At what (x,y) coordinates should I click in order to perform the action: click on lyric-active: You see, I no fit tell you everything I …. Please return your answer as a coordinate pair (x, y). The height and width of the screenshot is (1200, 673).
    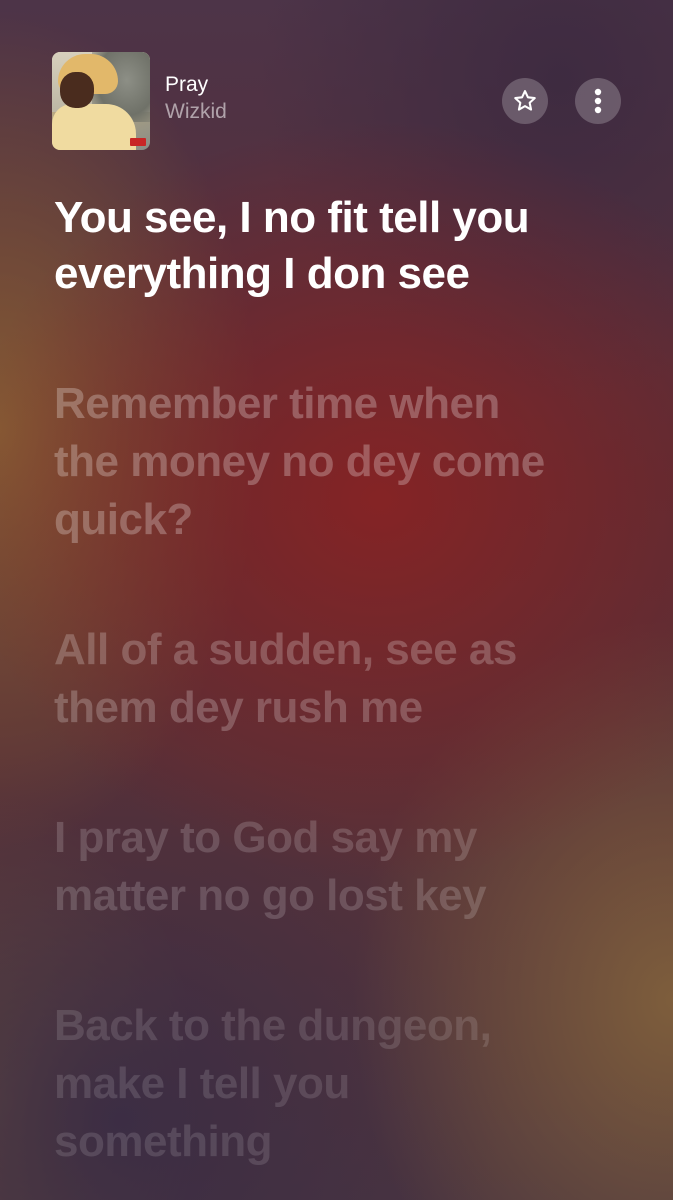
    Looking at the image, I should click on (344, 246).